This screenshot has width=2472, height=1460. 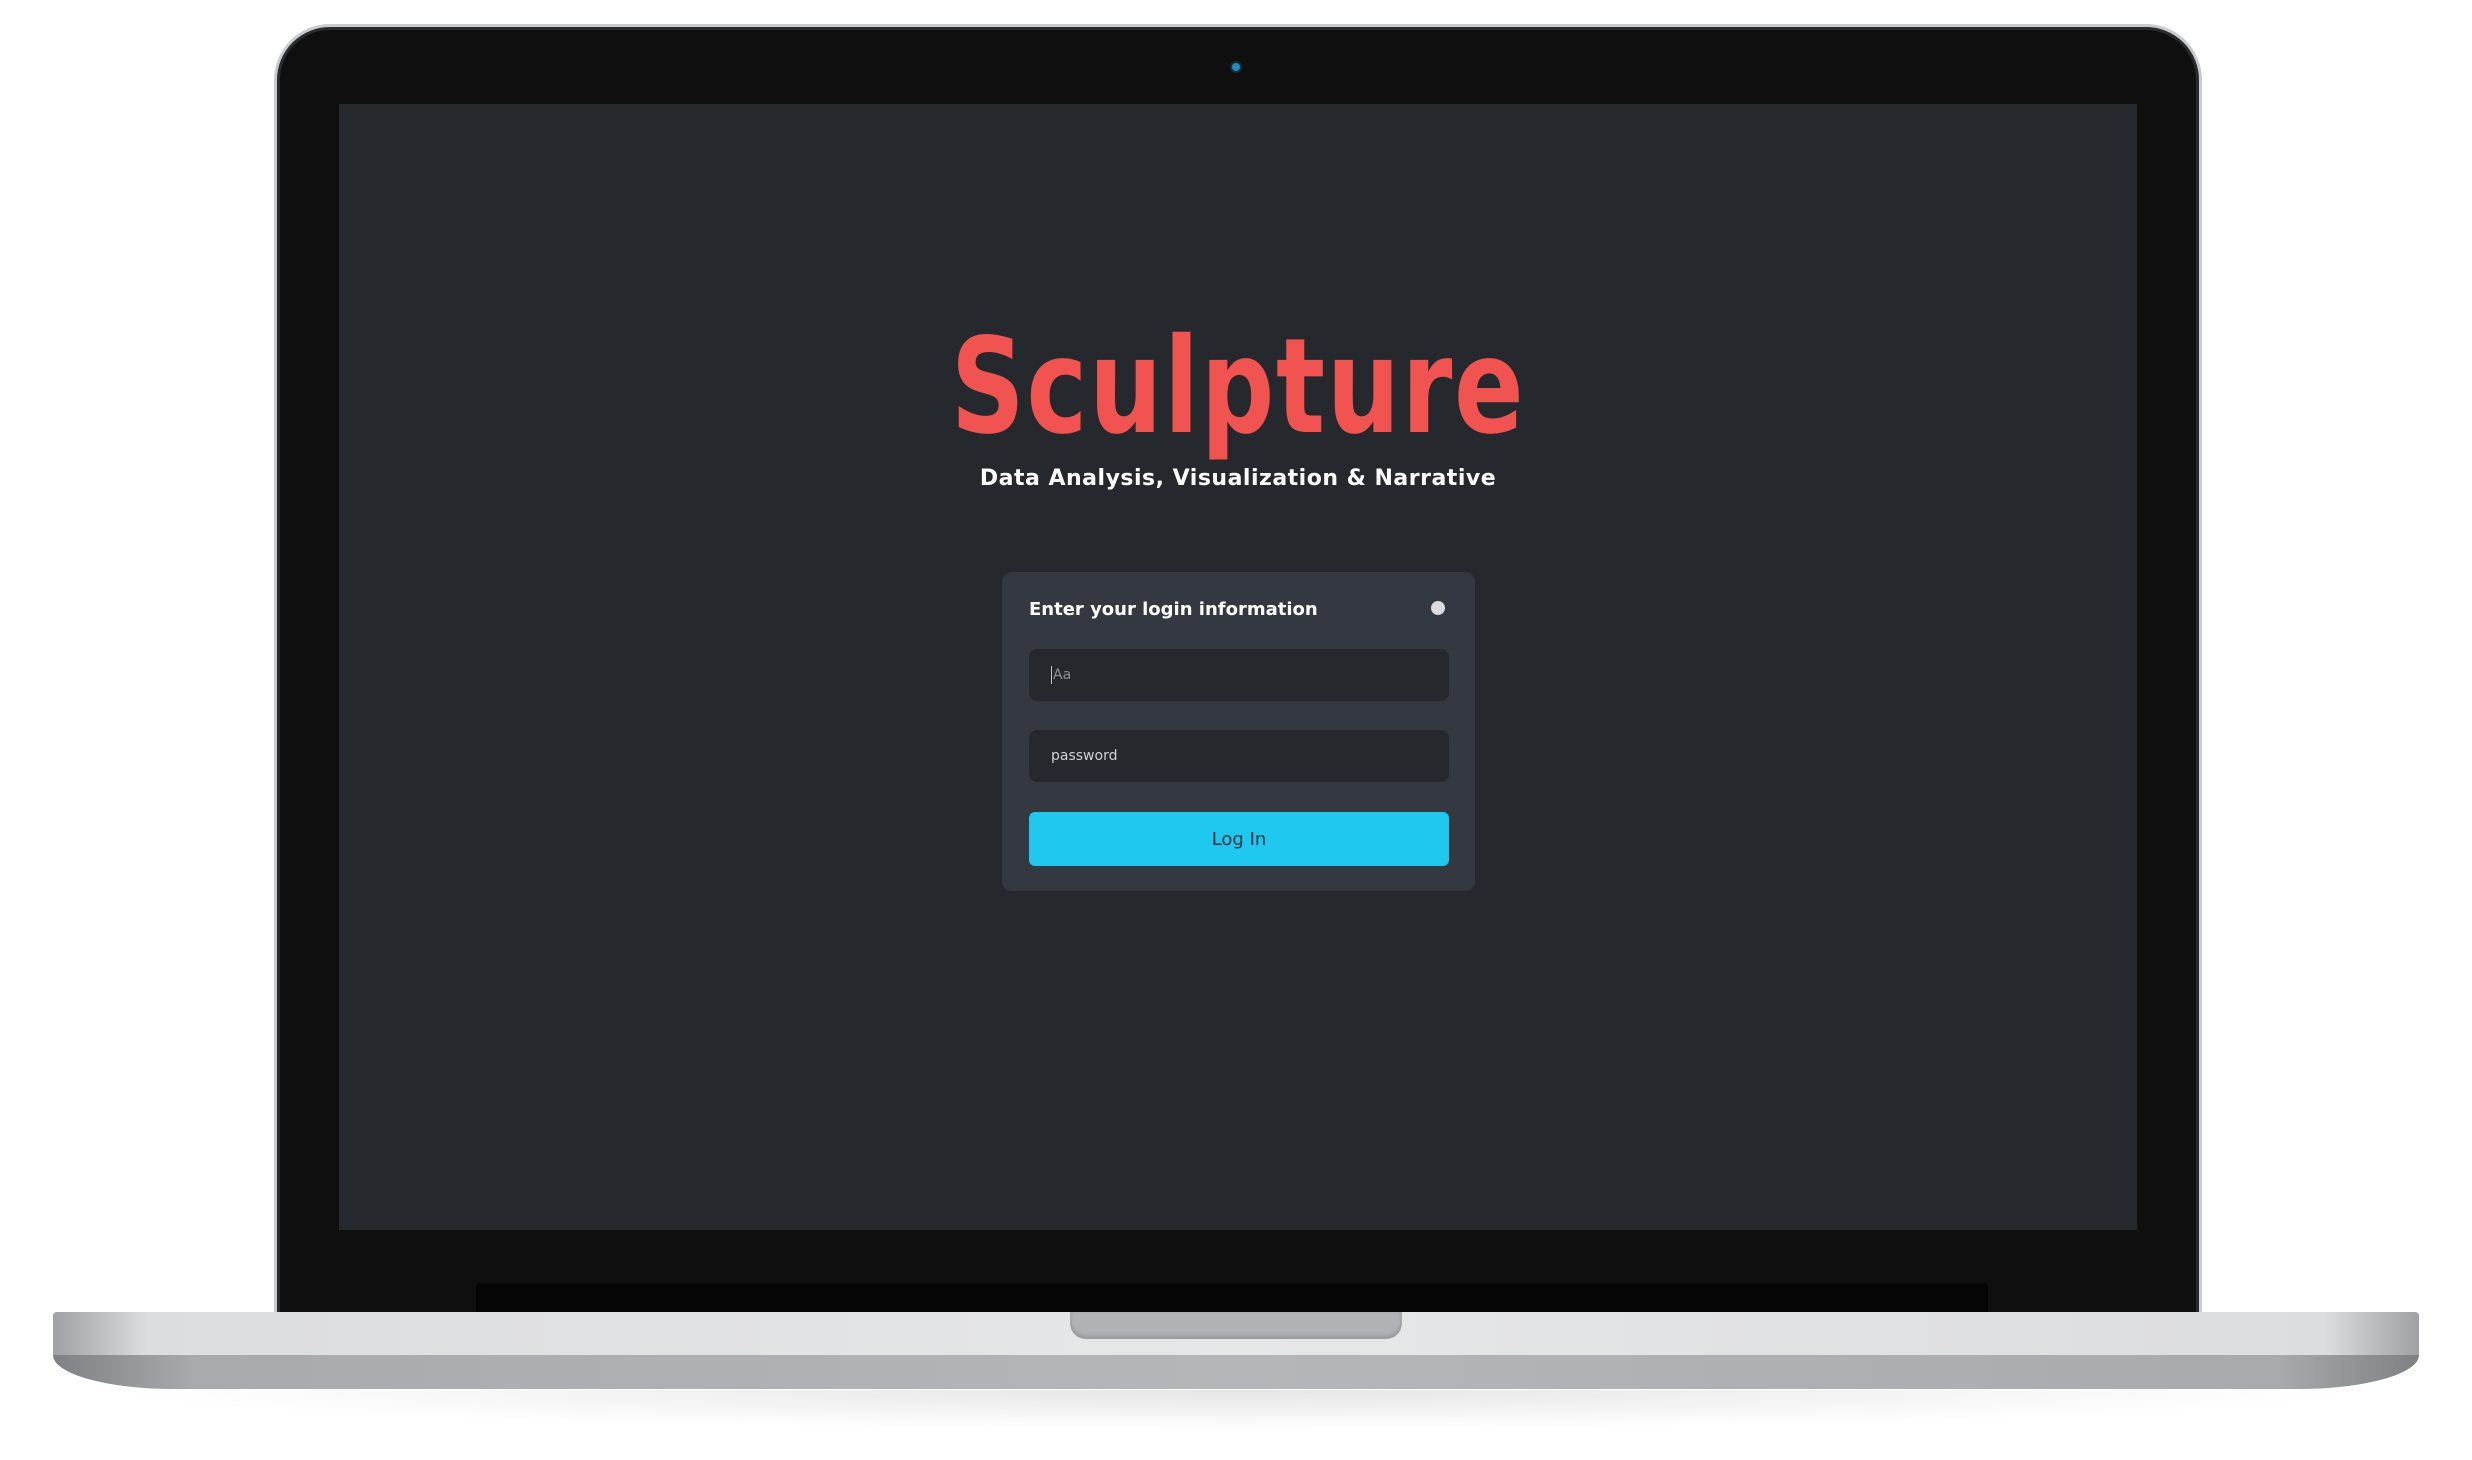 I want to click on app-tagline: Data Analysis, Visualization & Narrative, so click(x=1238, y=478).